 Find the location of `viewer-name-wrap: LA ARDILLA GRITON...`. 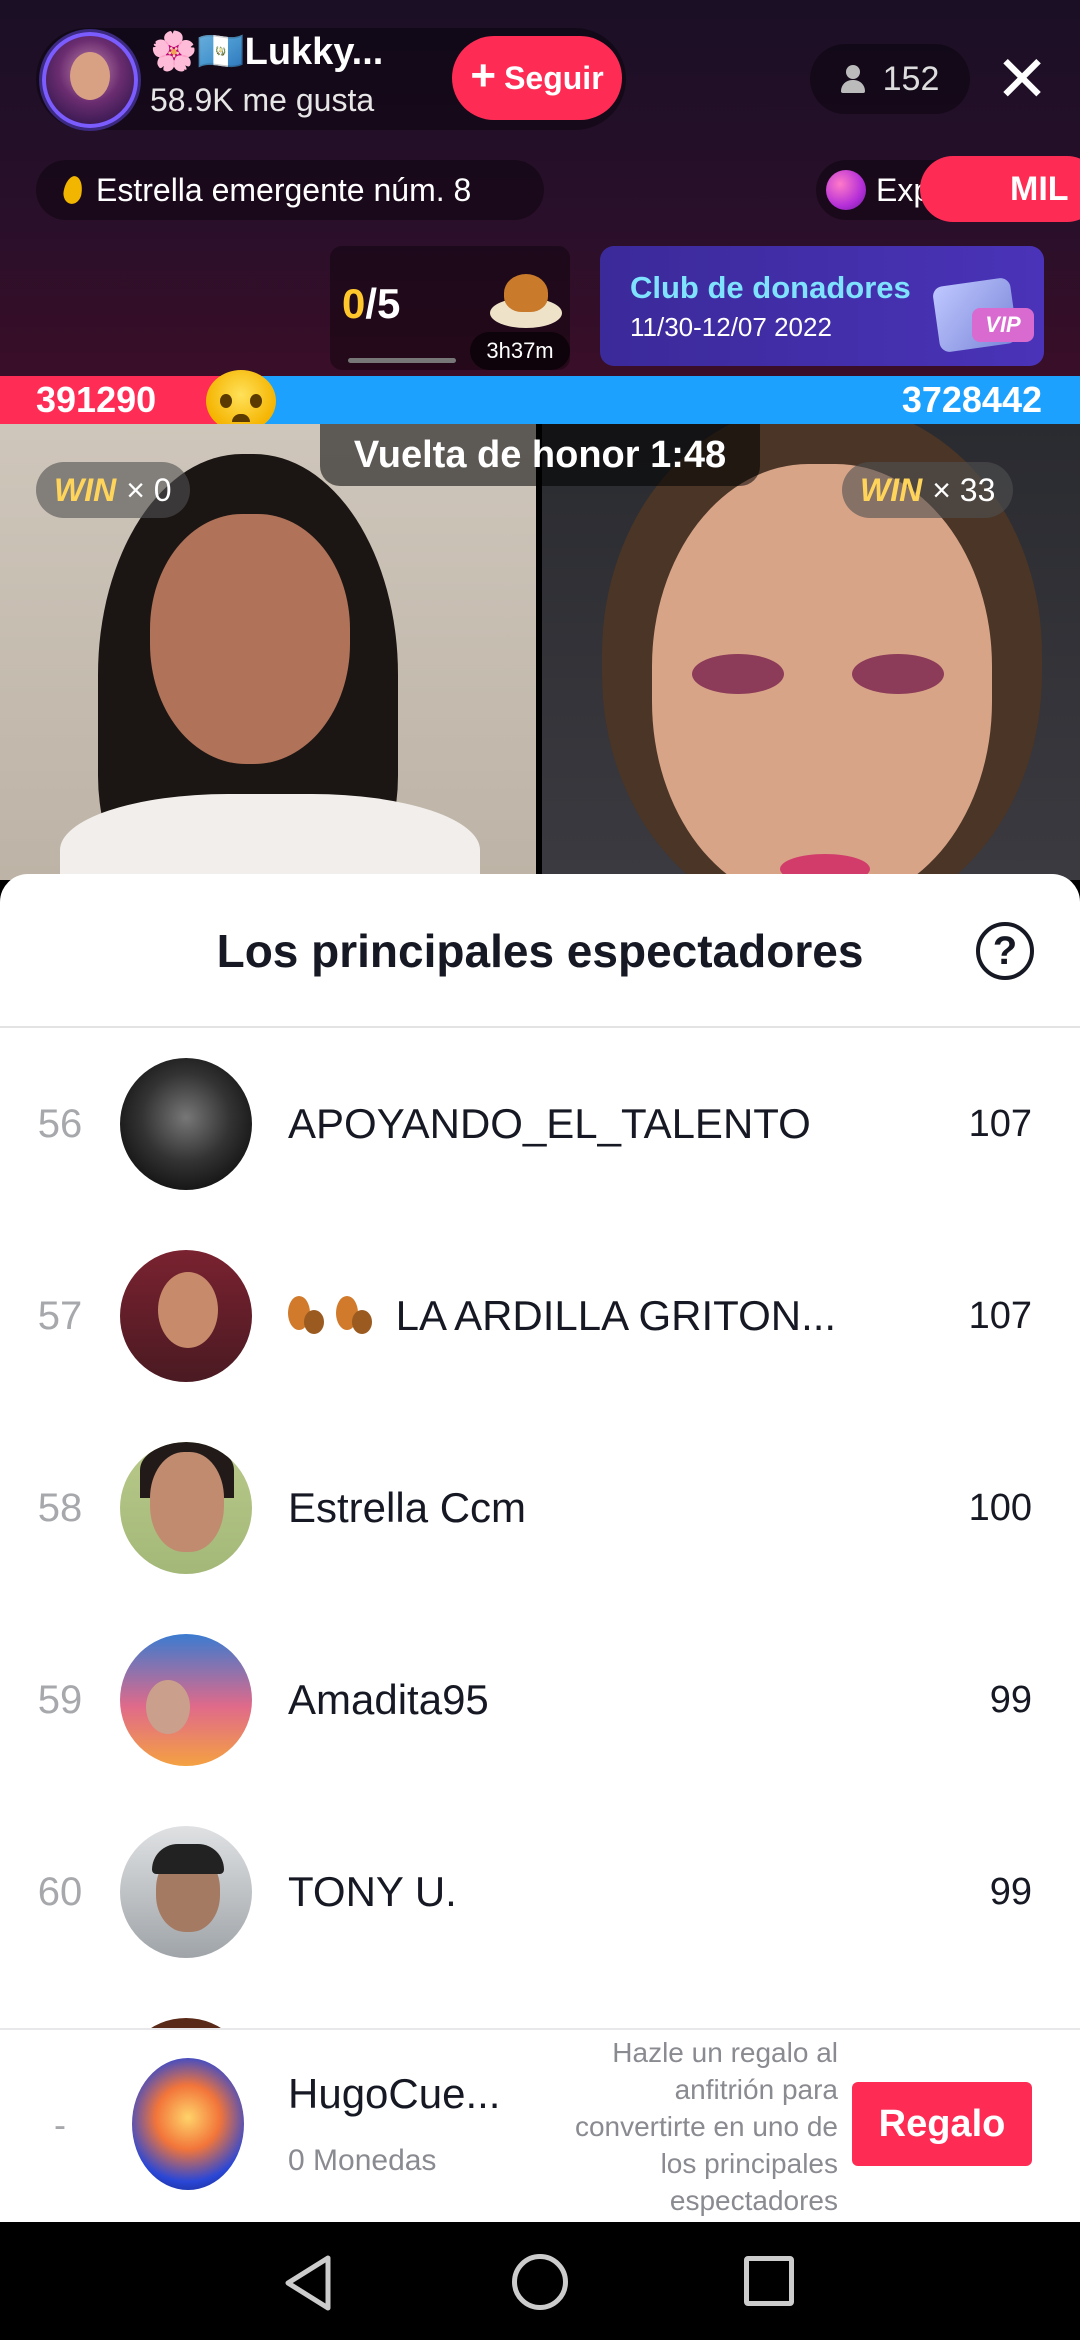

viewer-name-wrap: LA ARDILLA GRITON... is located at coordinates (562, 1316).